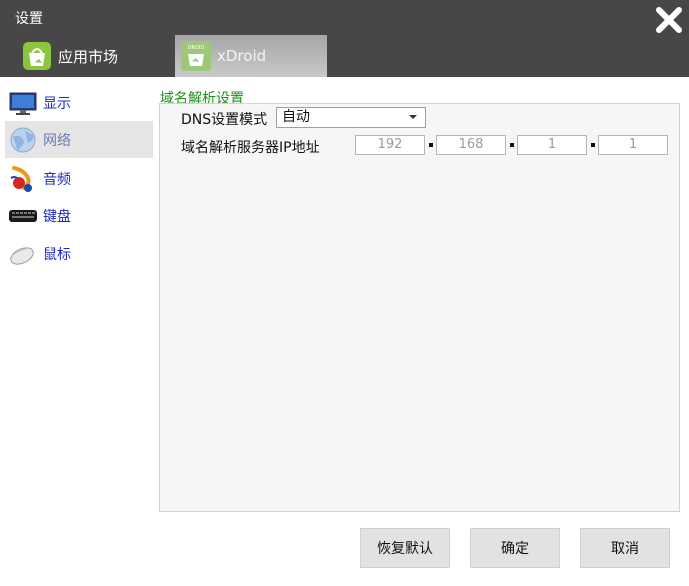 This screenshot has width=689, height=586. What do you see at coordinates (390, 145) in the screenshot?
I see `ip-octet-1-input: 192` at bounding box center [390, 145].